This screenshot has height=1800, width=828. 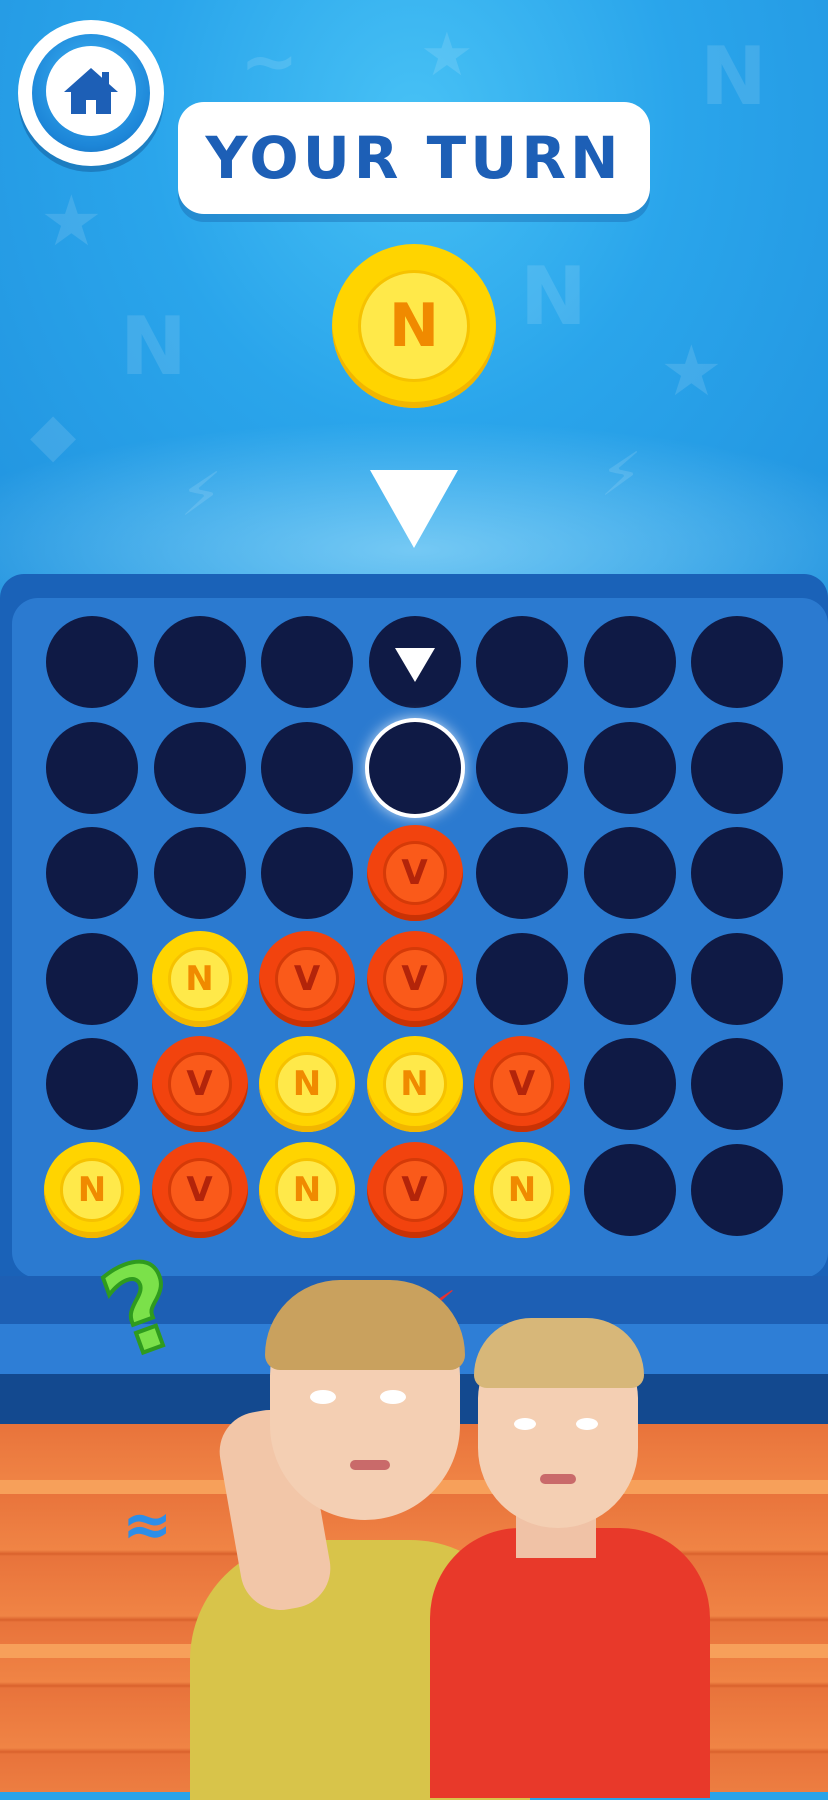 I want to click on current-coin-letter: N, so click(x=414, y=326).